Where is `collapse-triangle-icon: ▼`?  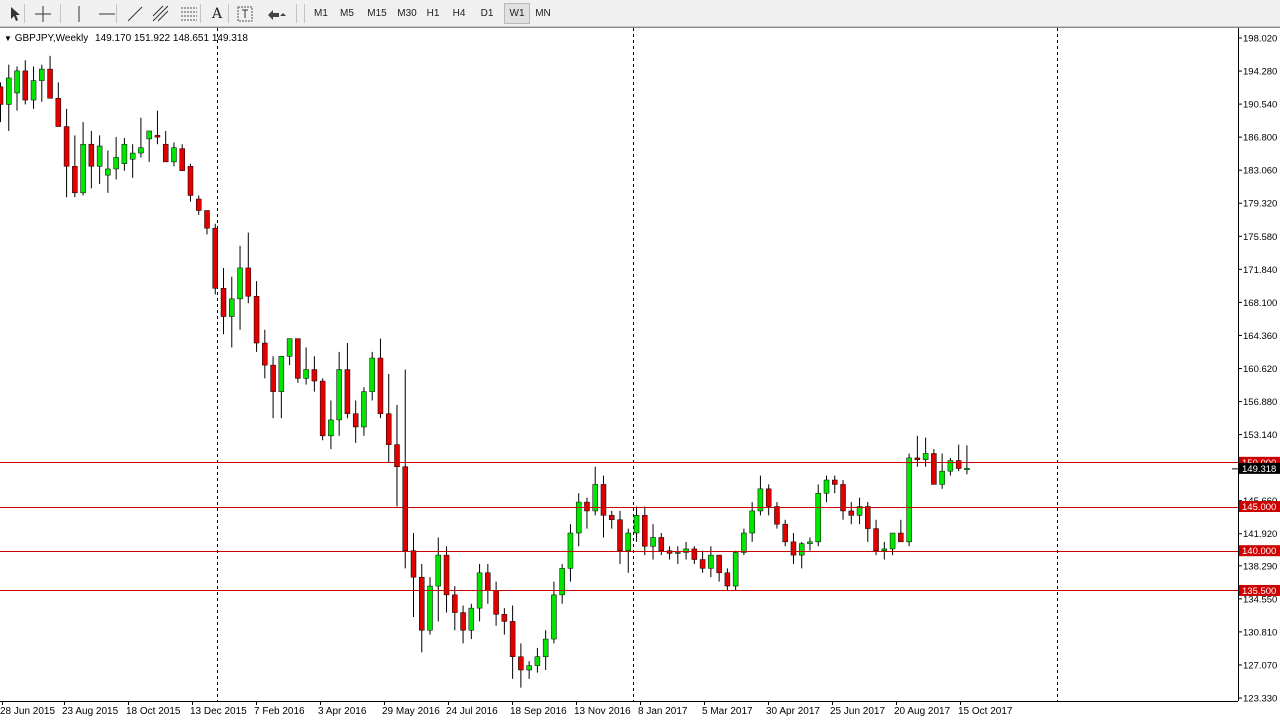
collapse-triangle-icon: ▼ is located at coordinates (8, 38).